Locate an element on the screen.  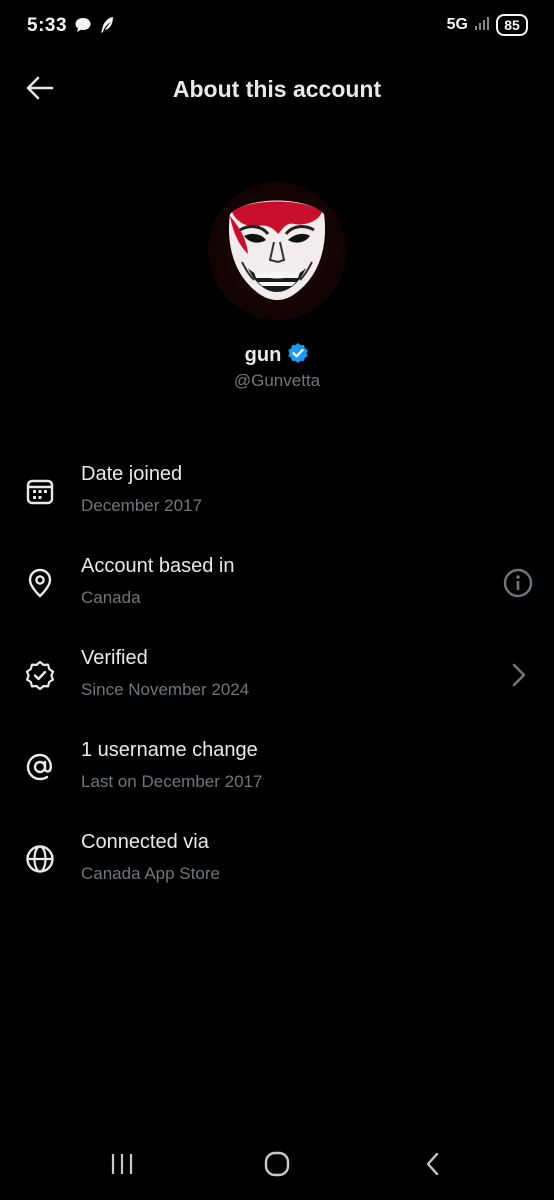
chevron-right-button is located at coordinates (518, 675).